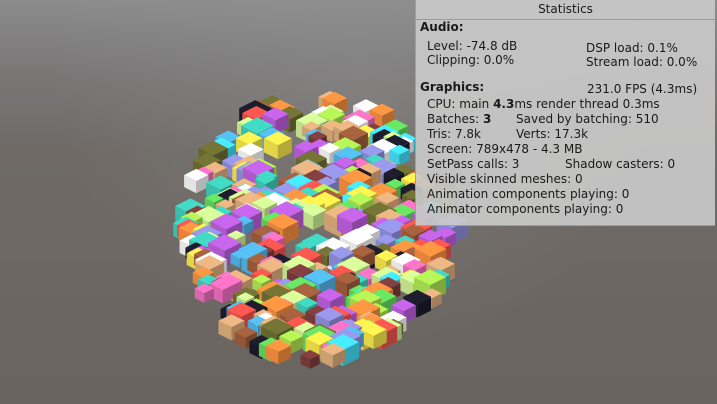  I want to click on graphics-fps: 231.0 FPS (4.3ms), so click(642, 89).